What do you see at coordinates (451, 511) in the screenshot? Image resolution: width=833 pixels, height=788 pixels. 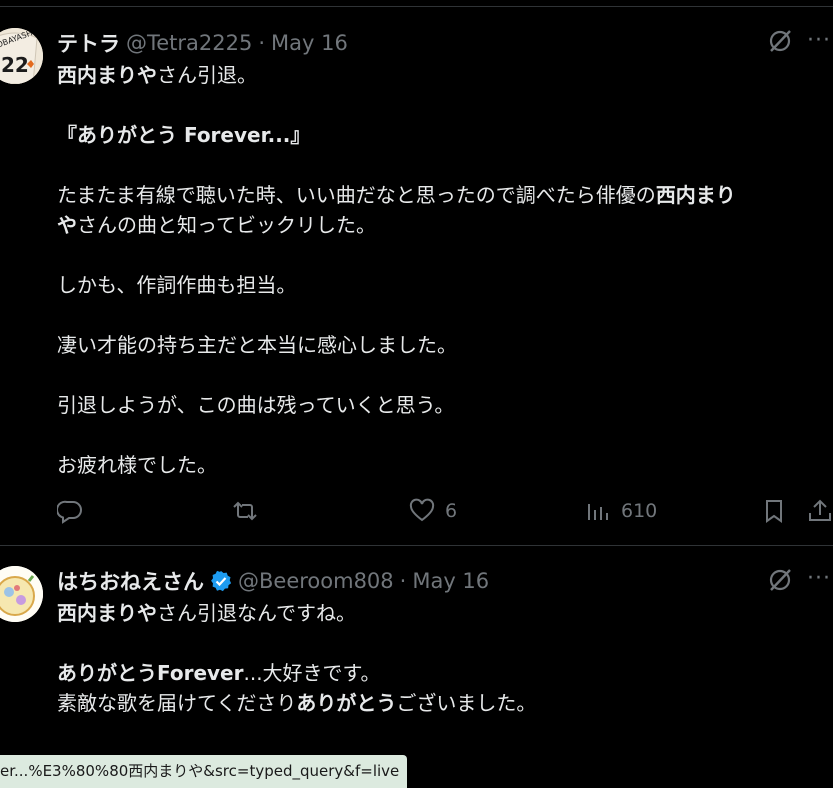 I see `like-count: 6` at bounding box center [451, 511].